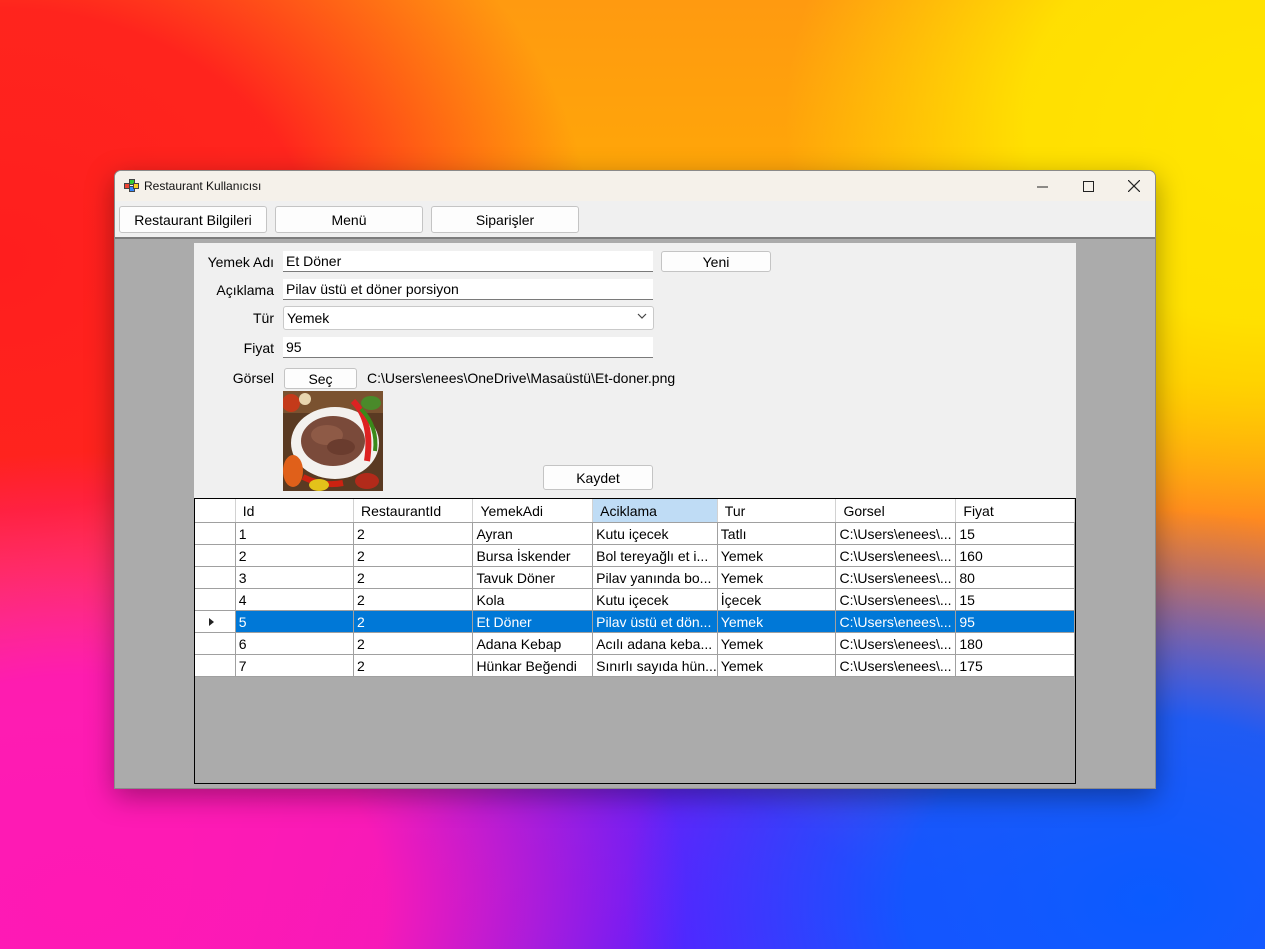 The width and height of the screenshot is (1265, 949). What do you see at coordinates (505, 219) in the screenshot?
I see `siparisler-button: Siparişler` at bounding box center [505, 219].